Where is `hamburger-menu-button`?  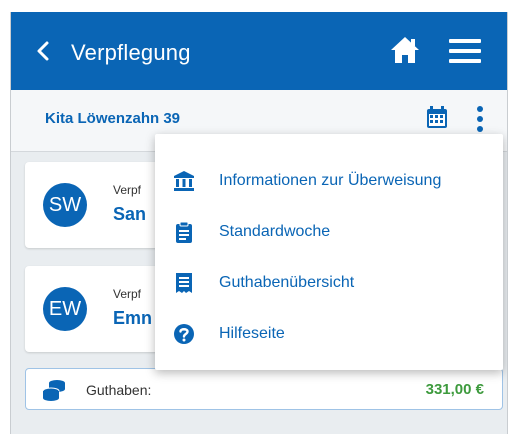 hamburger-menu-button is located at coordinates (465, 51).